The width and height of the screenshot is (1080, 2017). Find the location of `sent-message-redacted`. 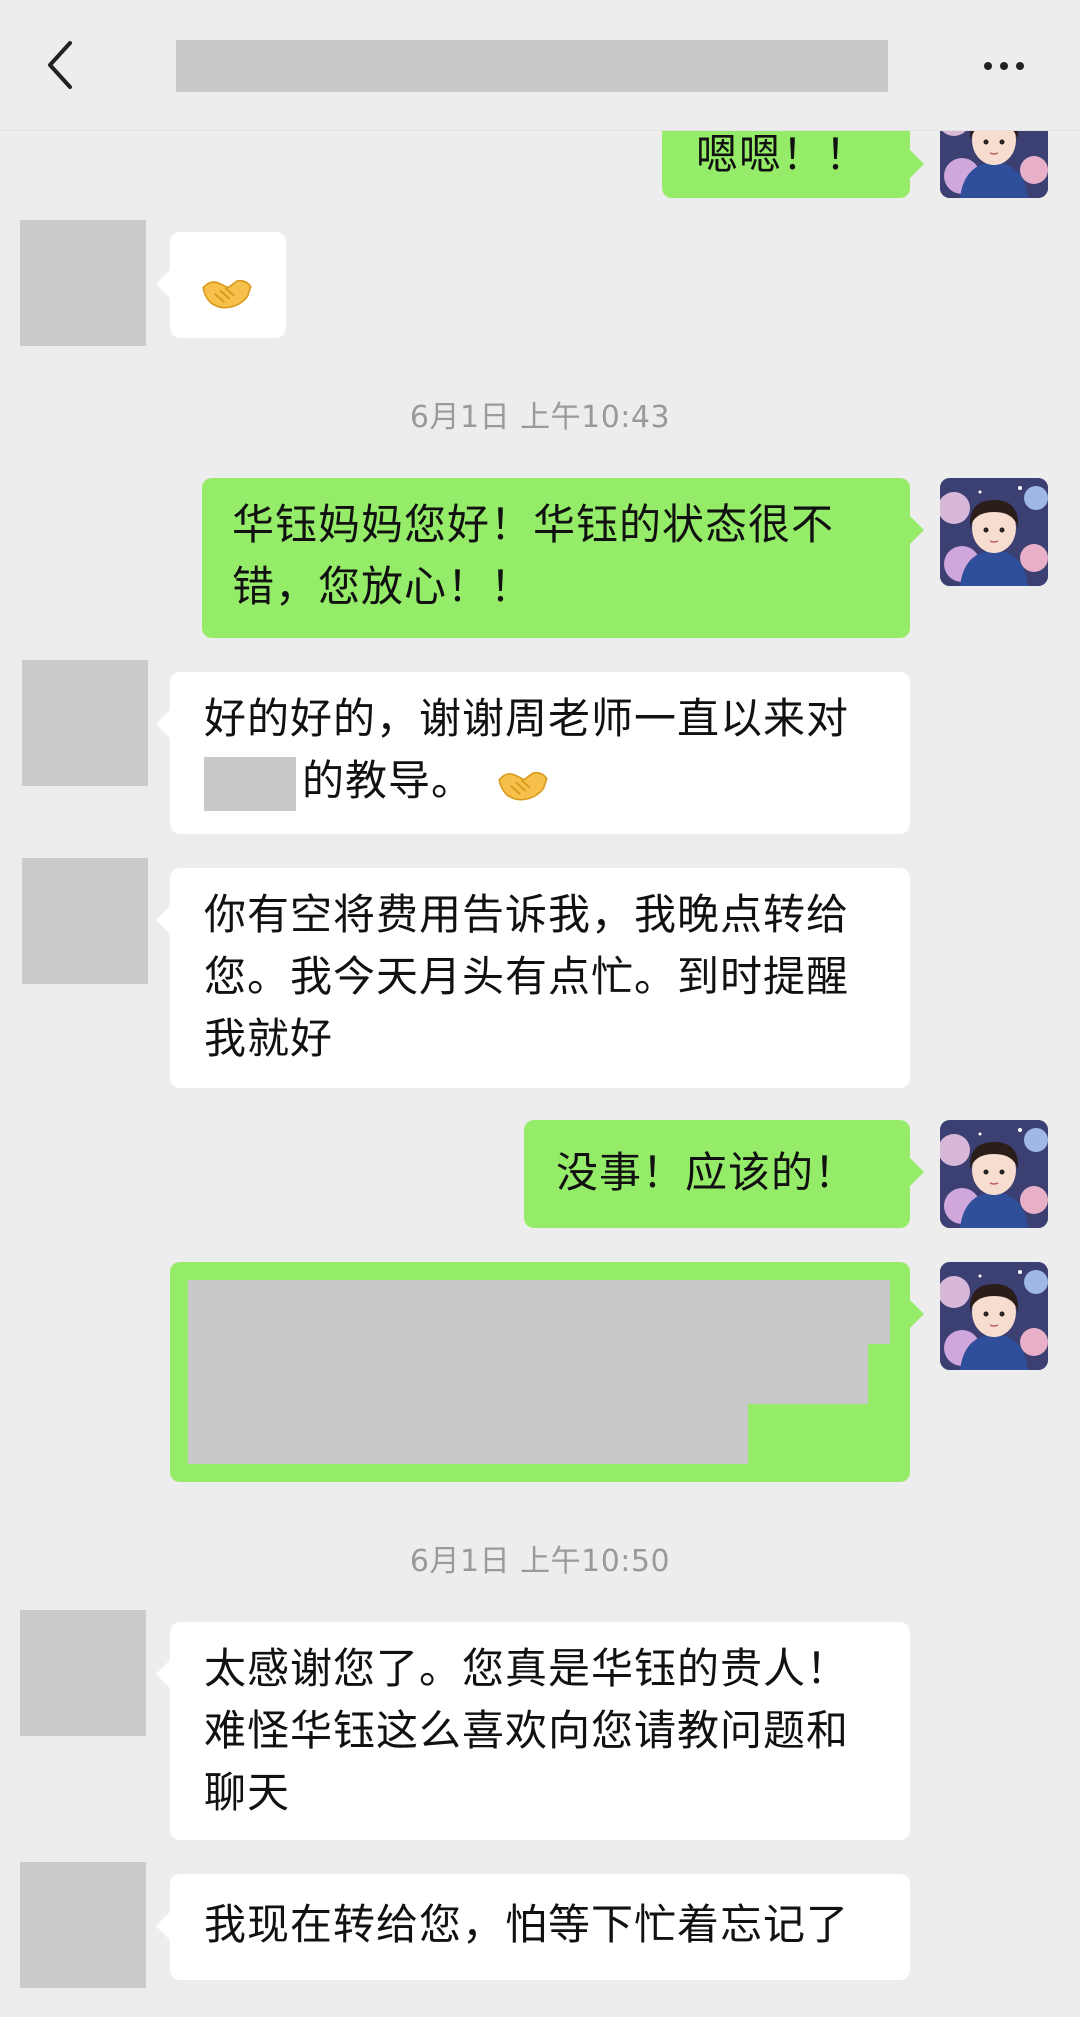

sent-message-redacted is located at coordinates (547, 1372).